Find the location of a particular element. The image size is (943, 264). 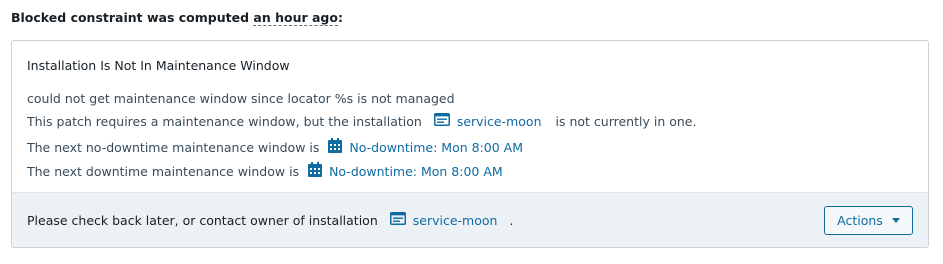

header-prefix: Blocked constraint was computed is located at coordinates (132, 17).